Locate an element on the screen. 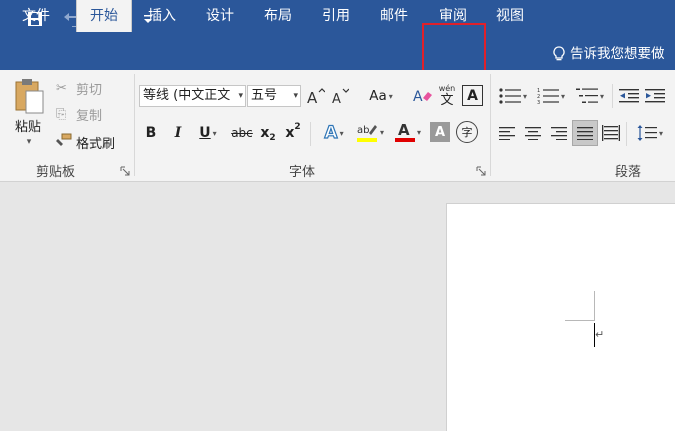 This screenshot has width=675, height=431. strikethrough-button: abc is located at coordinates (242, 133).